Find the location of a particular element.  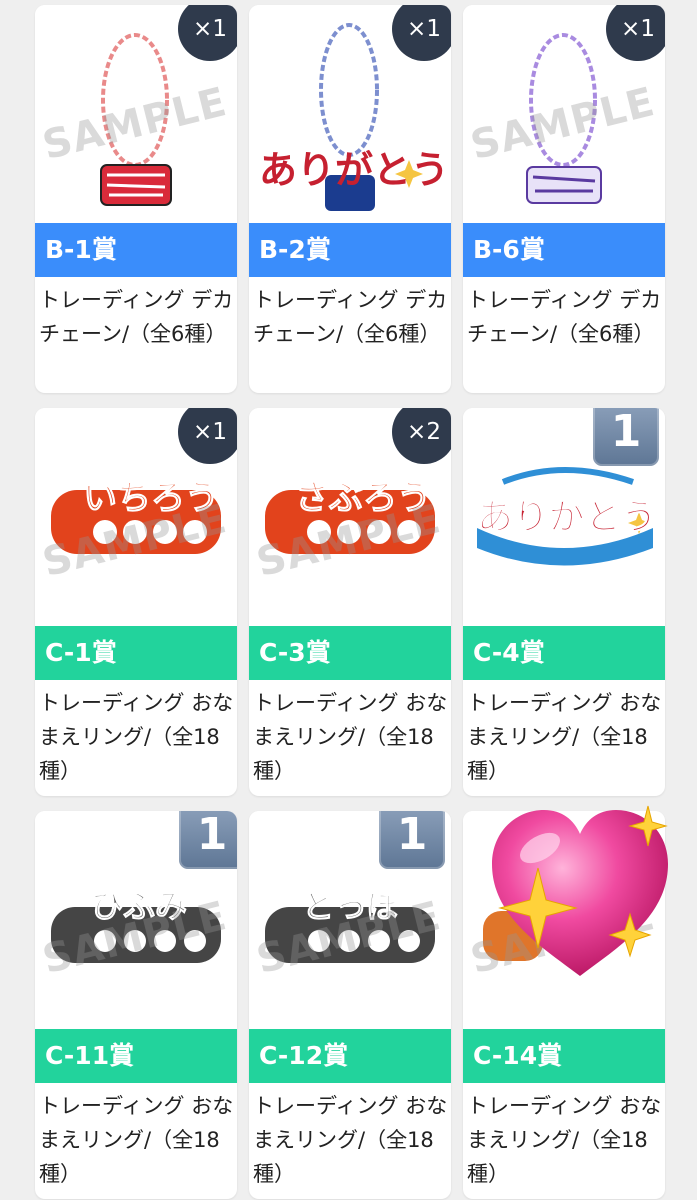

prize-label: B-1賞 is located at coordinates (136, 250).